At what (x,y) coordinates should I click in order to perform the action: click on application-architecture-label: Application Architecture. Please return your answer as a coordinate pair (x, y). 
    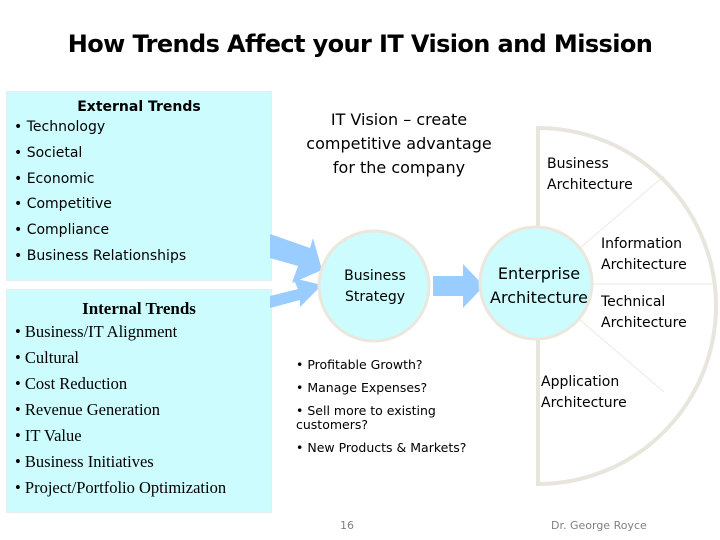
    Looking at the image, I should click on (584, 393).